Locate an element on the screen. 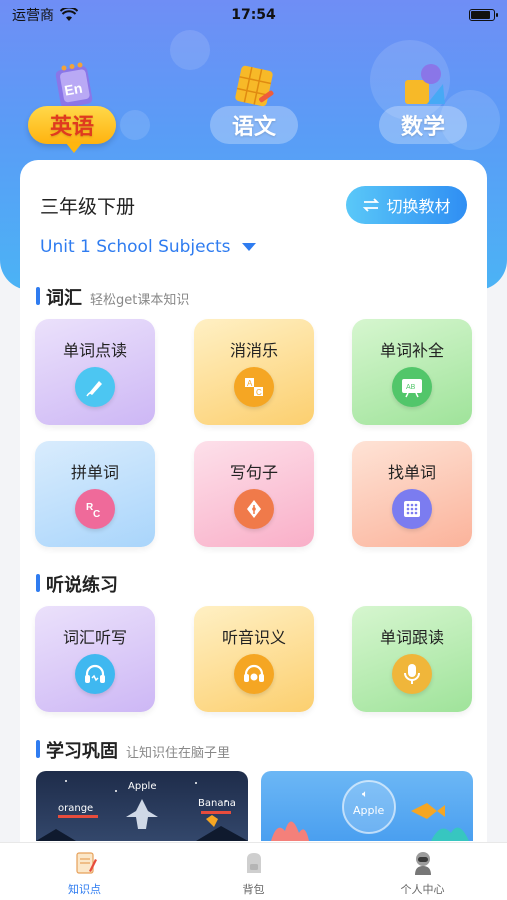  section-review-header: 学习巩固 让知识住在脑子里 is located at coordinates (133, 750).